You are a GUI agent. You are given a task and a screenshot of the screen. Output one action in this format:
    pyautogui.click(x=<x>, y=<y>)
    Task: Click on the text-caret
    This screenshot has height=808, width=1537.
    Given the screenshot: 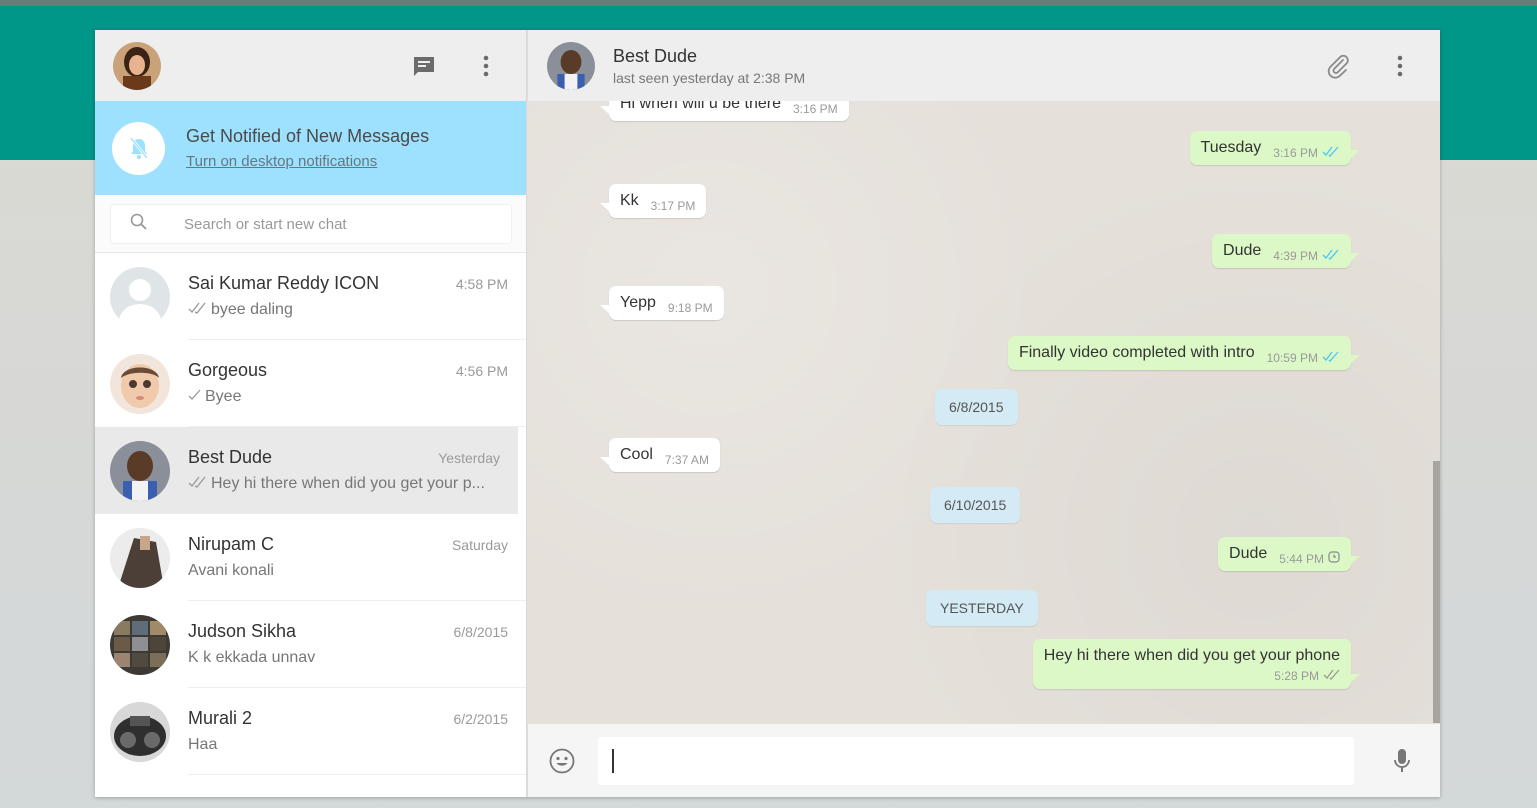 What is the action you would take?
    pyautogui.click(x=613, y=760)
    